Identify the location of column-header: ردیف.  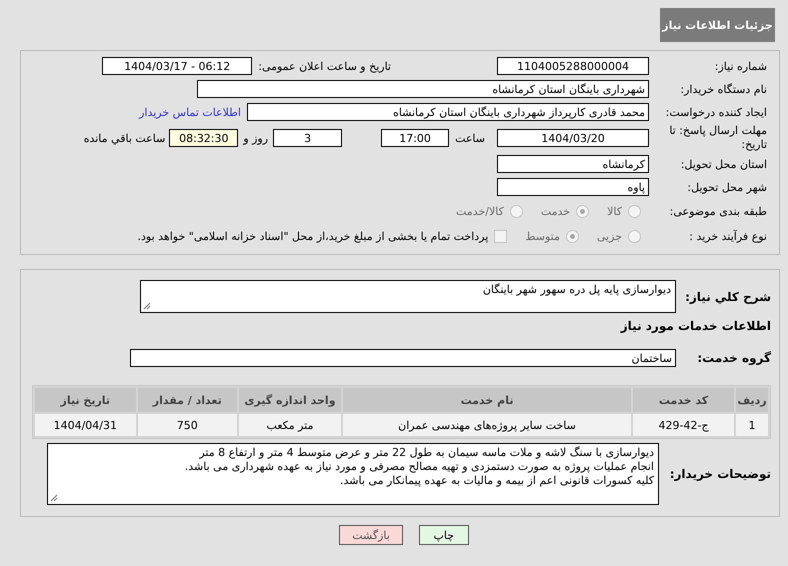
(752, 400).